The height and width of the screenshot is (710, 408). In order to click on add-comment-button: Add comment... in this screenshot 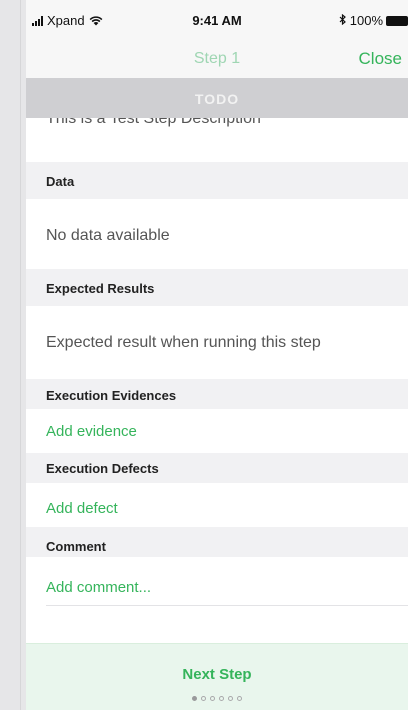, I will do `click(98, 587)`.